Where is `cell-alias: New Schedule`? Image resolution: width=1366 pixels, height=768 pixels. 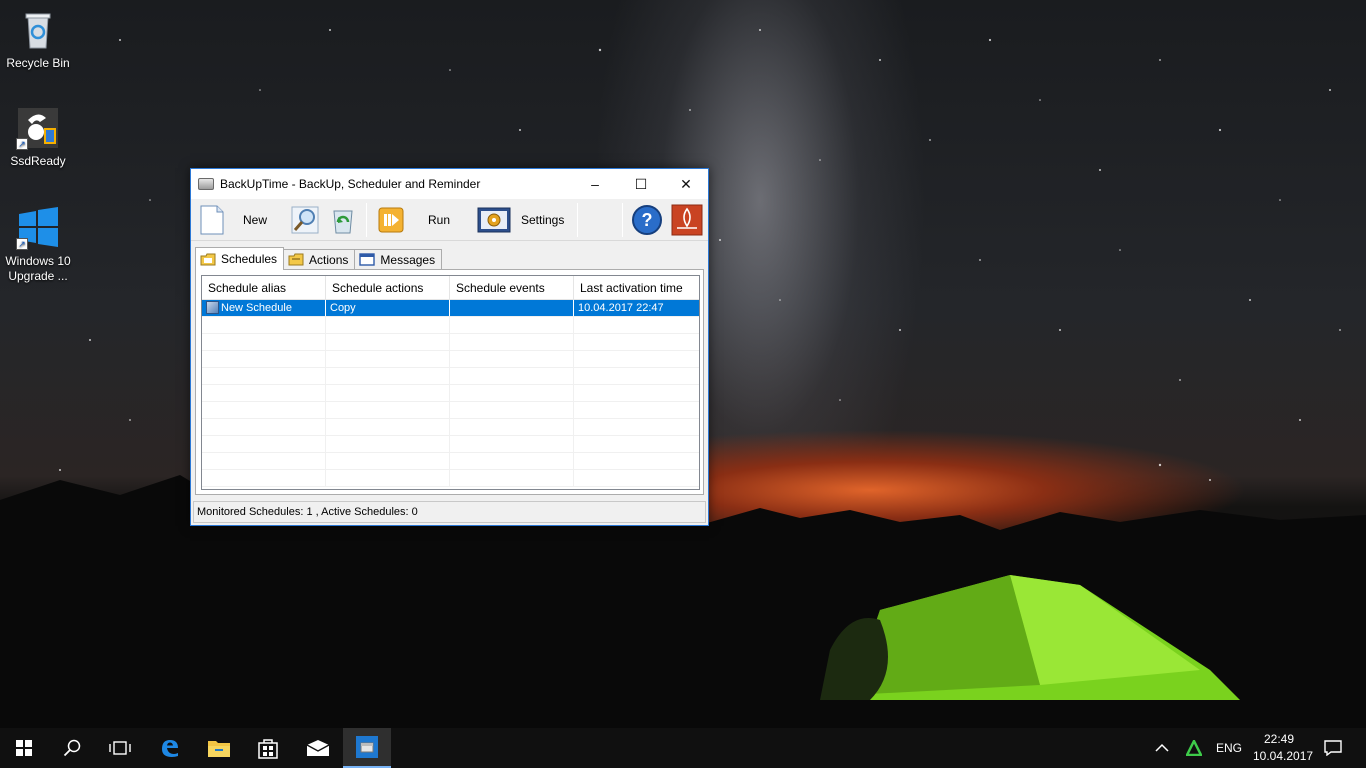
cell-alias: New Schedule is located at coordinates (264, 308).